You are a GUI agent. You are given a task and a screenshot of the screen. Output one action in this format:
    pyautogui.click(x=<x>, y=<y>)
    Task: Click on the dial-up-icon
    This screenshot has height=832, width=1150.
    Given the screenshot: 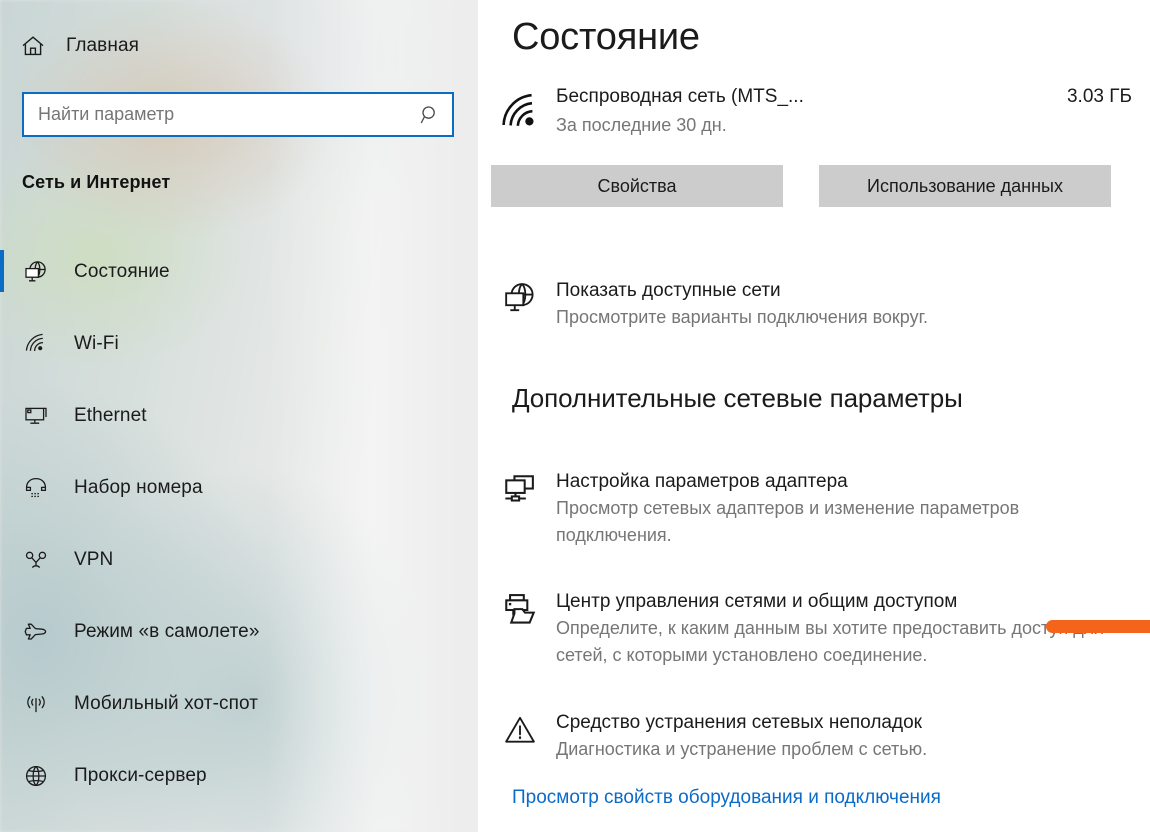 What is the action you would take?
    pyautogui.click(x=36, y=488)
    